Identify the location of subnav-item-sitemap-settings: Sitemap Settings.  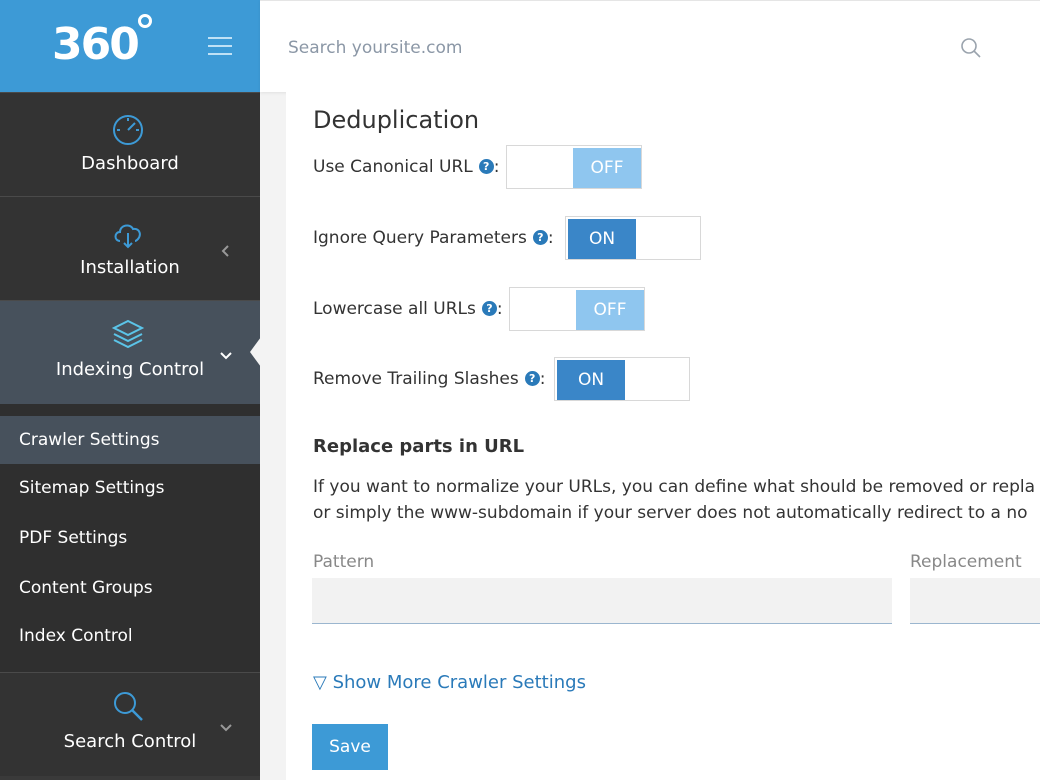
(130, 488).